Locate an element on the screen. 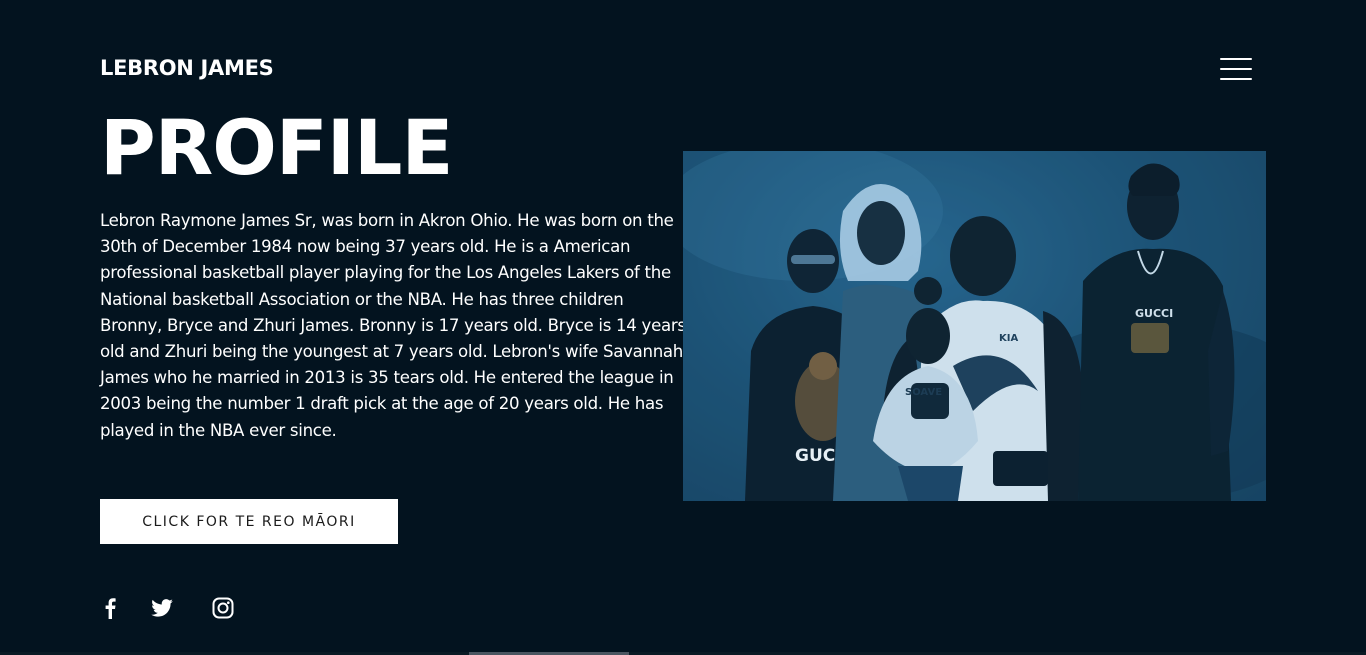 This screenshot has height=655, width=1366. twitter-glyph is located at coordinates (162, 608).